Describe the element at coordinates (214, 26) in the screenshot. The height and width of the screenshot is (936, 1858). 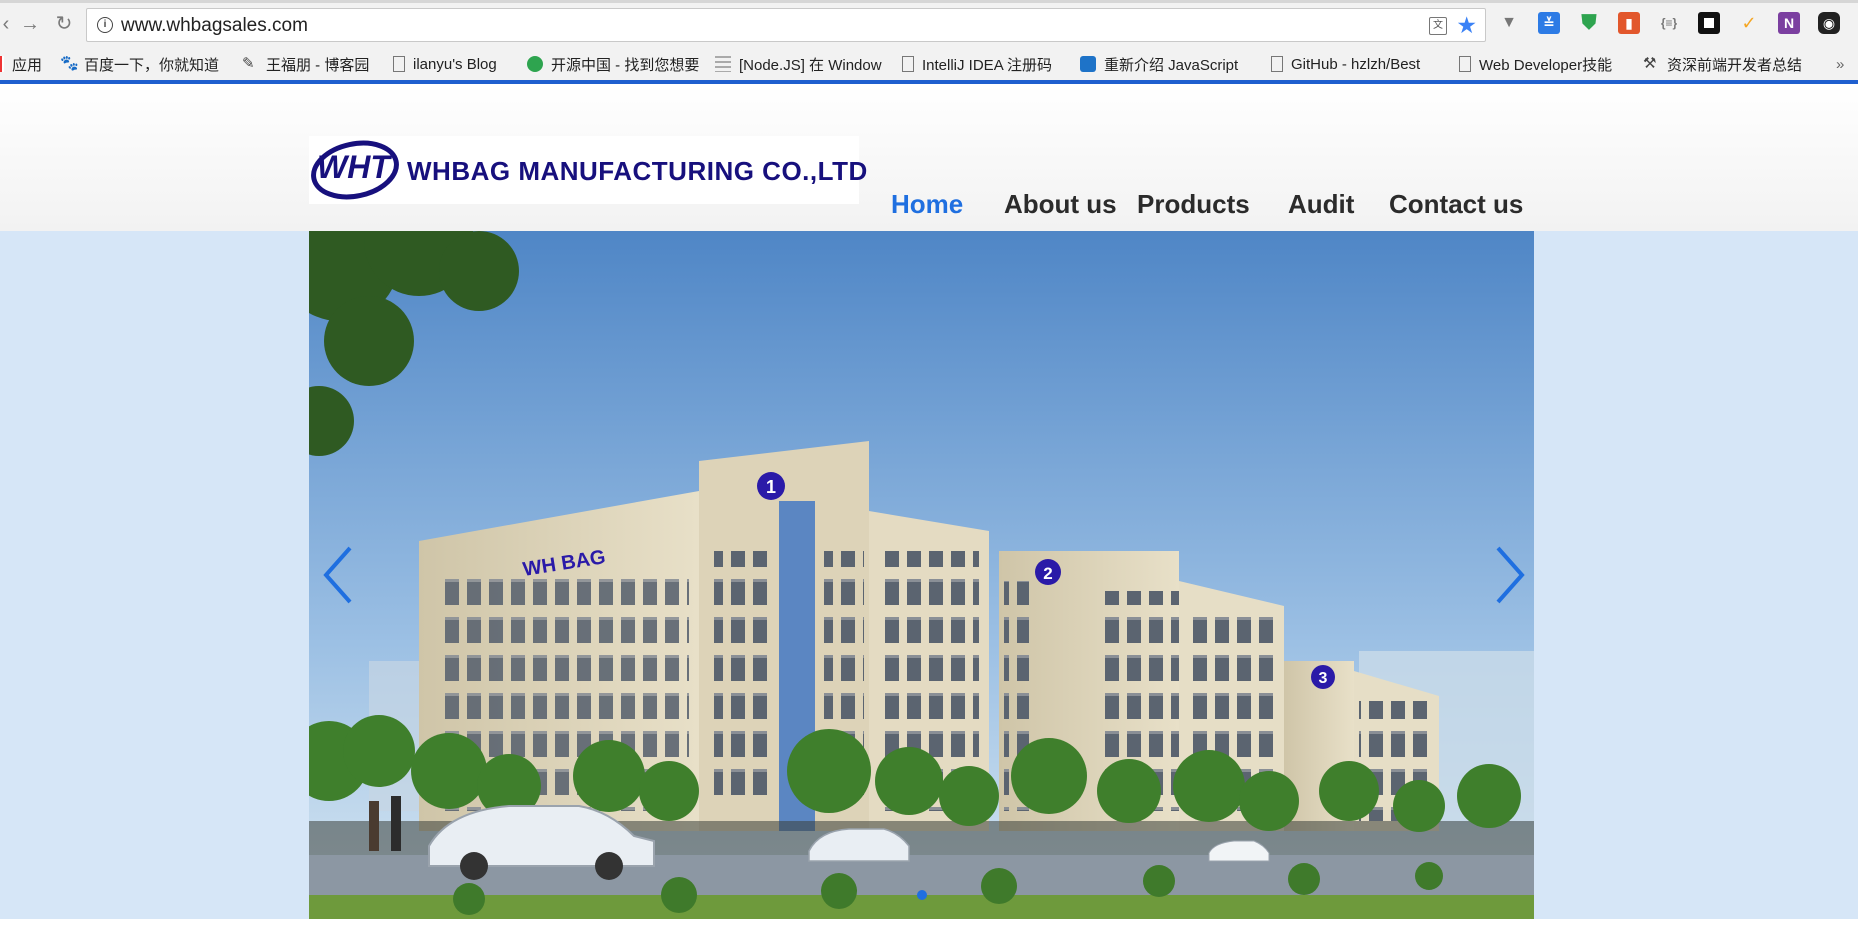
I see `url-text: www.whbagsales.com` at that location.